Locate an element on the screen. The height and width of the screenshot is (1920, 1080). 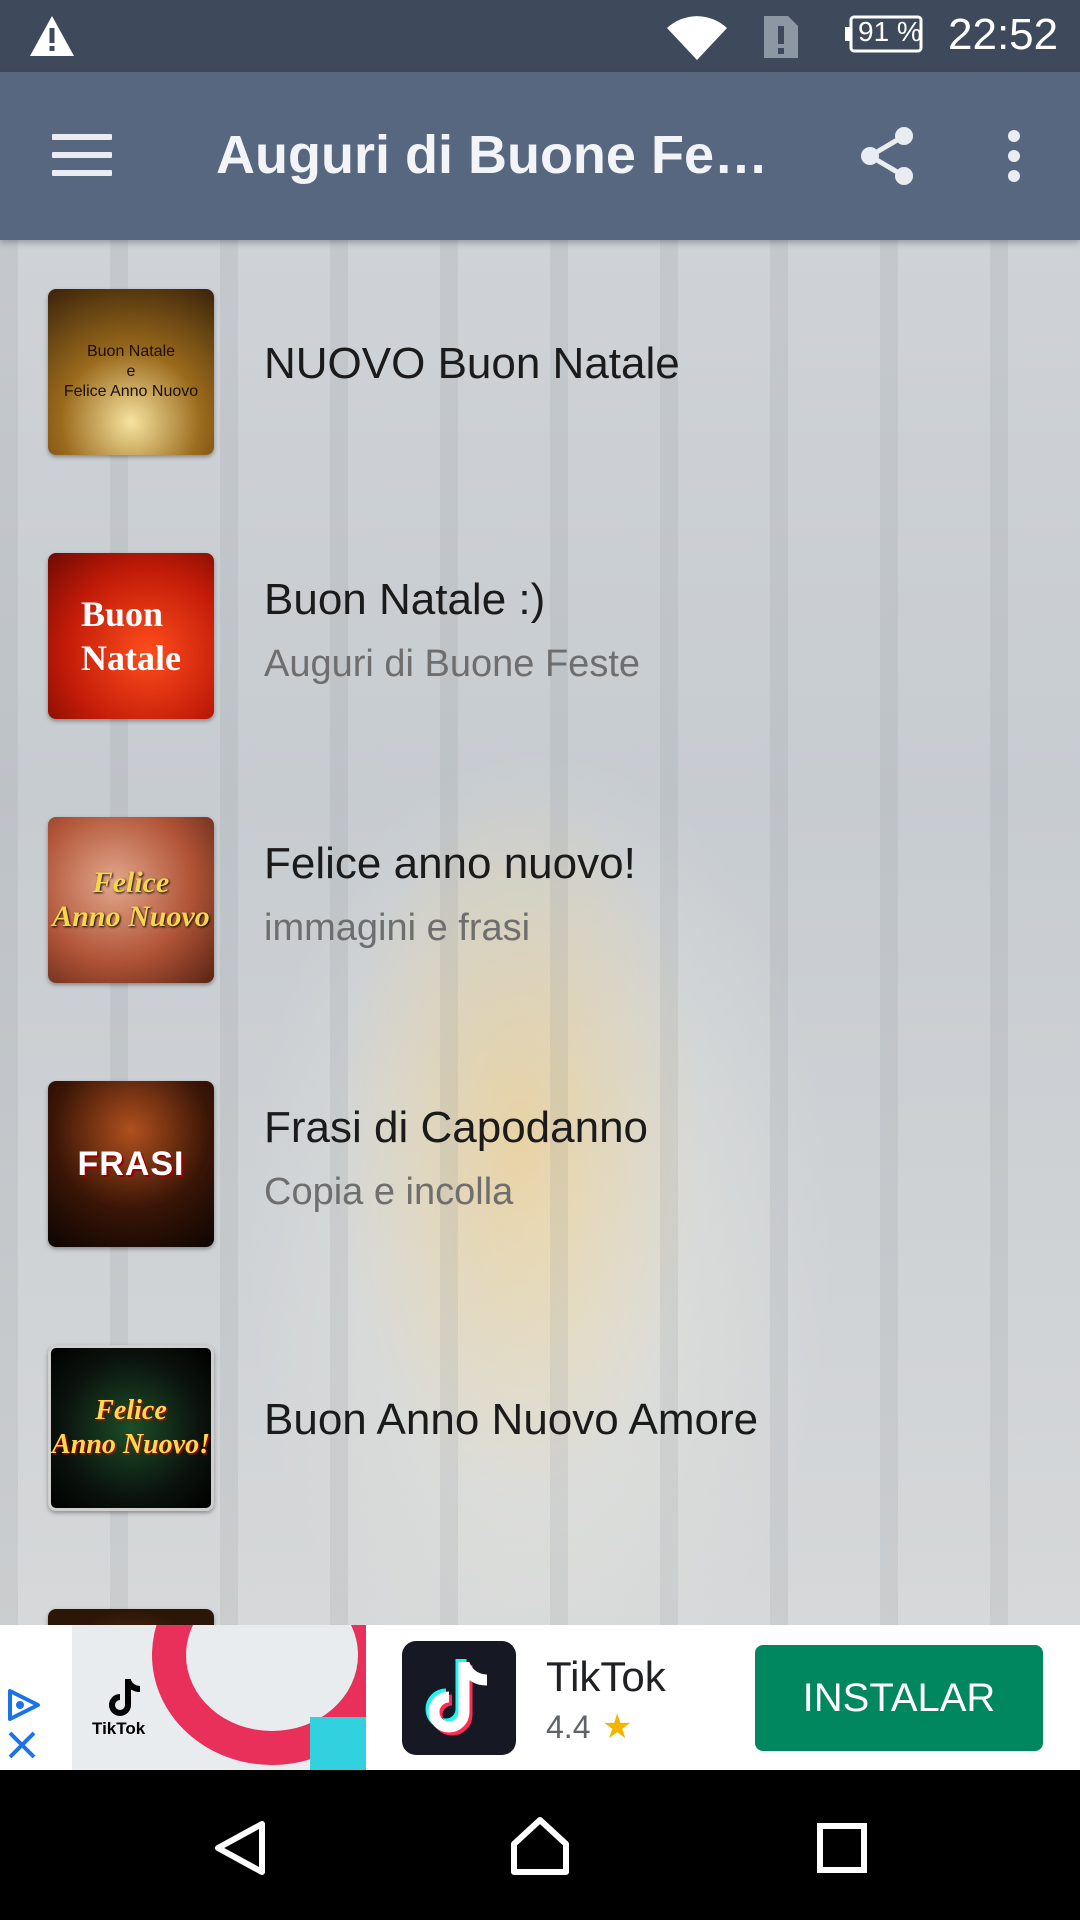
item-title: Felice anno nuovo! is located at coordinates (450, 863).